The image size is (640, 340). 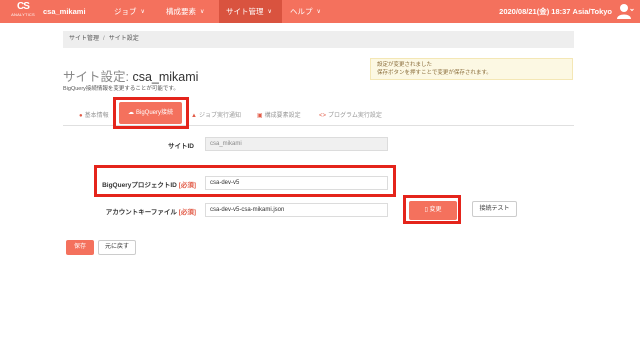 I want to click on nav-item-components: 構成要素 ∨, so click(x=189, y=11).